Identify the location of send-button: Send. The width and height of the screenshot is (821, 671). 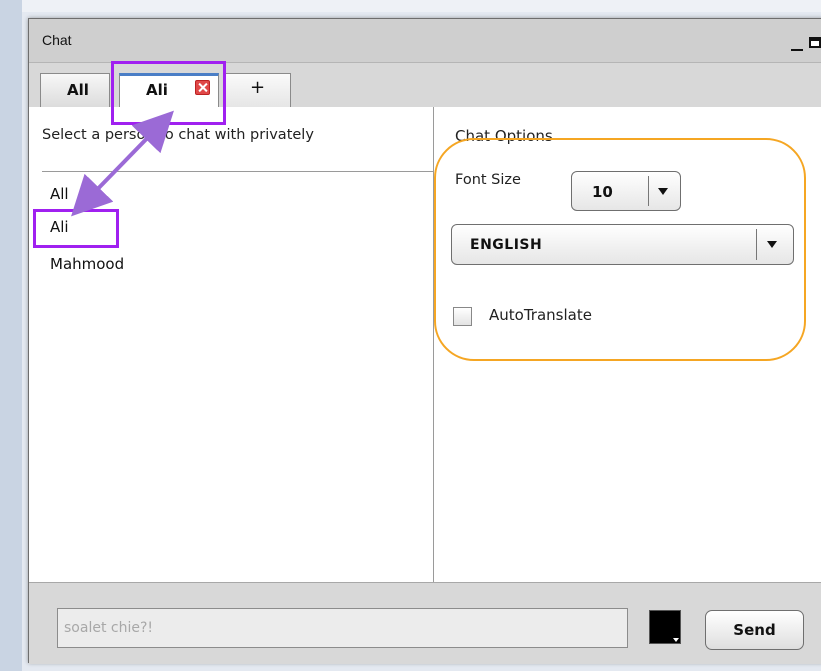
(754, 630).